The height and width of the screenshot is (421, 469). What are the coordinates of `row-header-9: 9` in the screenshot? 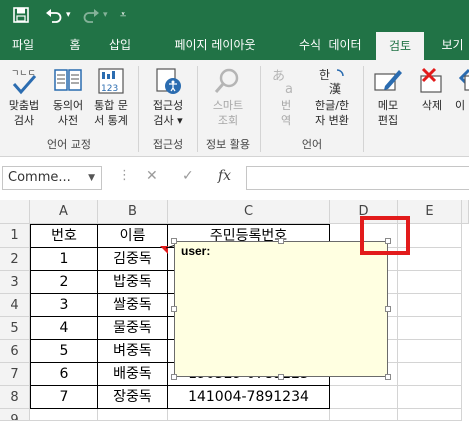 It's located at (15, 415).